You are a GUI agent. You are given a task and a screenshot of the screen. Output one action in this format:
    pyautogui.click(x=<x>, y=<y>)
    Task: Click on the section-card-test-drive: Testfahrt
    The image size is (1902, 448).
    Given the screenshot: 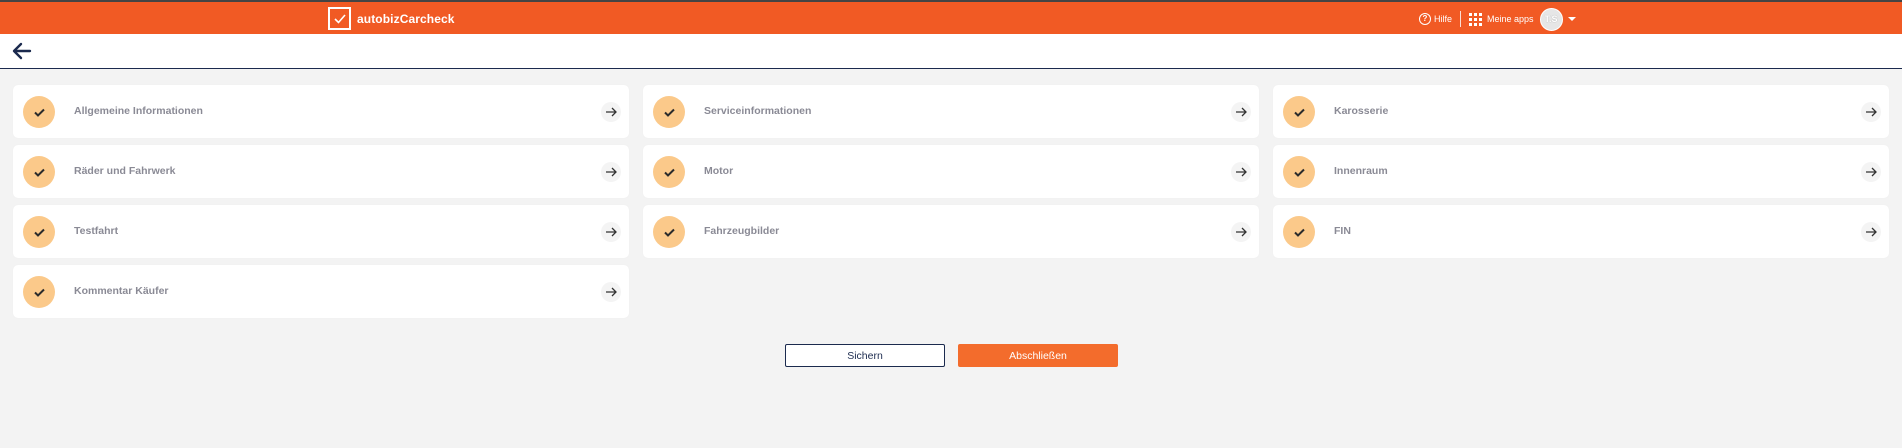 What is the action you would take?
    pyautogui.click(x=321, y=231)
    